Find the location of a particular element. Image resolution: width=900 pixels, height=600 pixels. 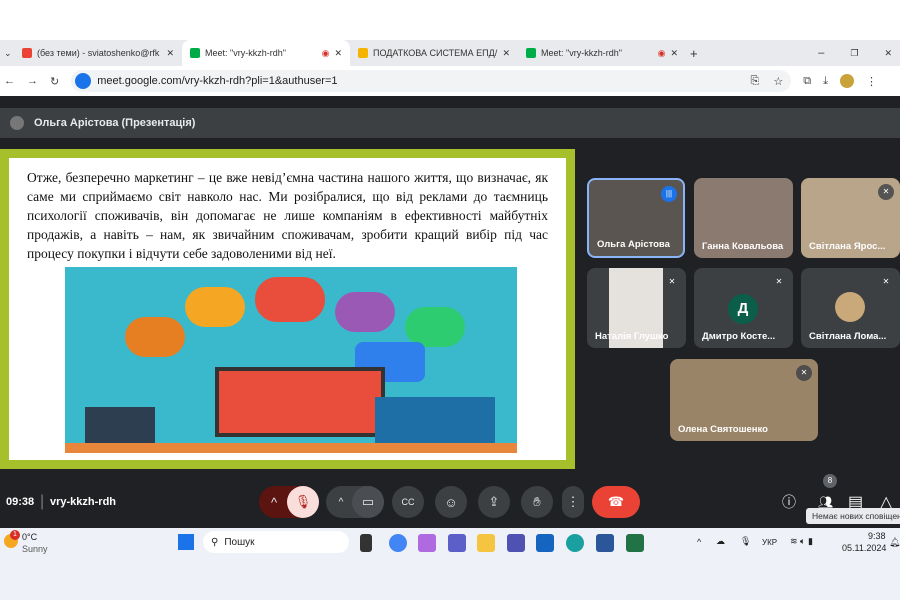

wifi-volume-battery-icons: ≋ 🔈︎ ▮ is located at coordinates (801, 541).